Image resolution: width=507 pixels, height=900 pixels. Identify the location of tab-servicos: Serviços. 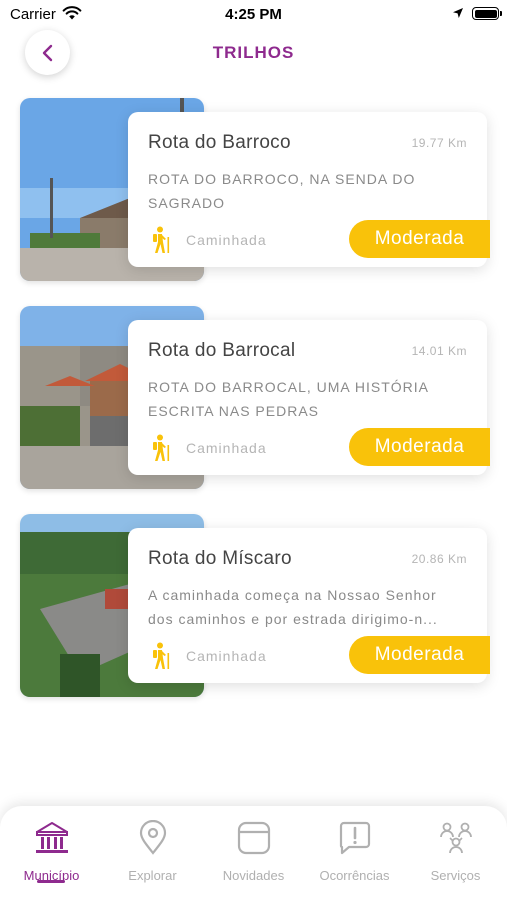
(455, 855).